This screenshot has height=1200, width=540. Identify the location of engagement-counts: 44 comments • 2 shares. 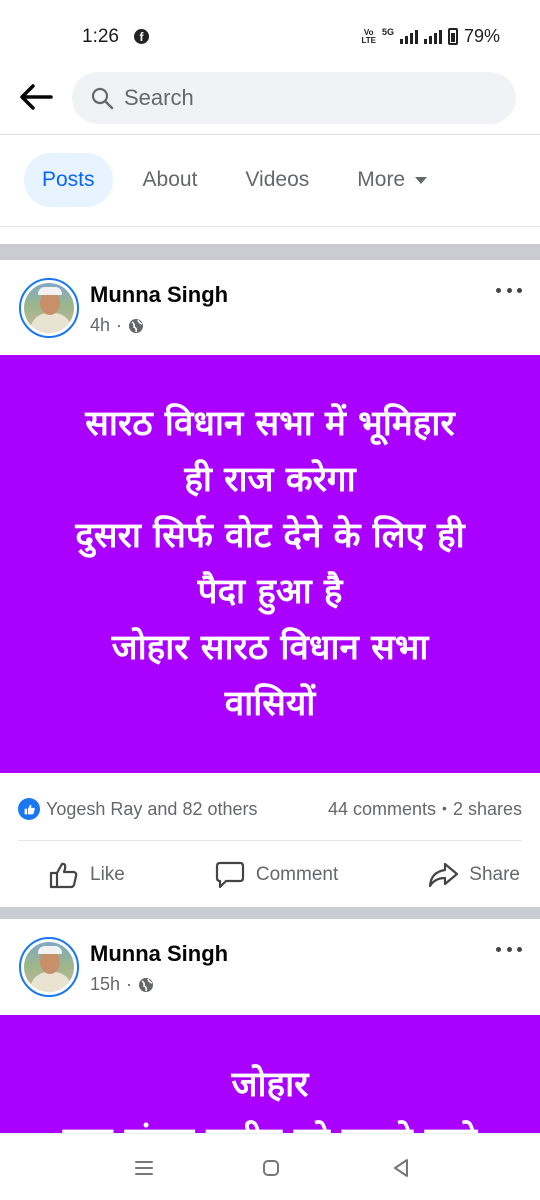
(425, 809).